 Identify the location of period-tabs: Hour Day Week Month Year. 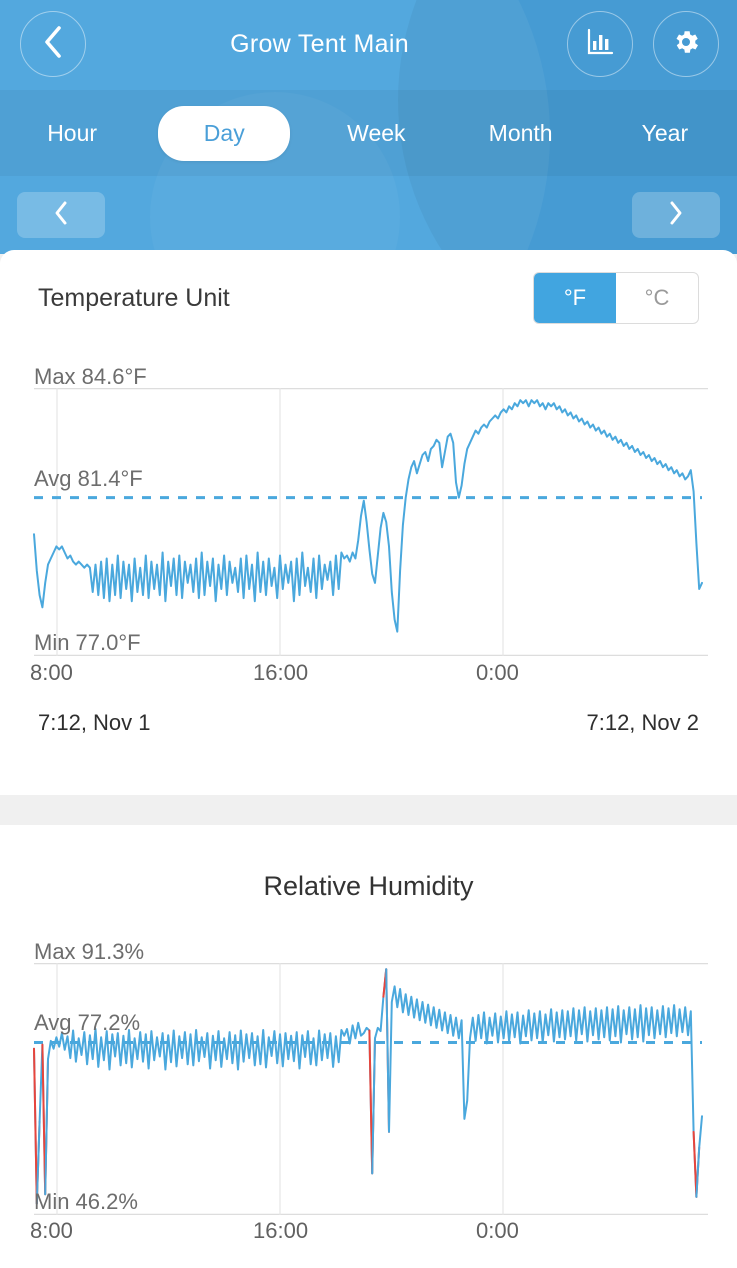
(368, 133).